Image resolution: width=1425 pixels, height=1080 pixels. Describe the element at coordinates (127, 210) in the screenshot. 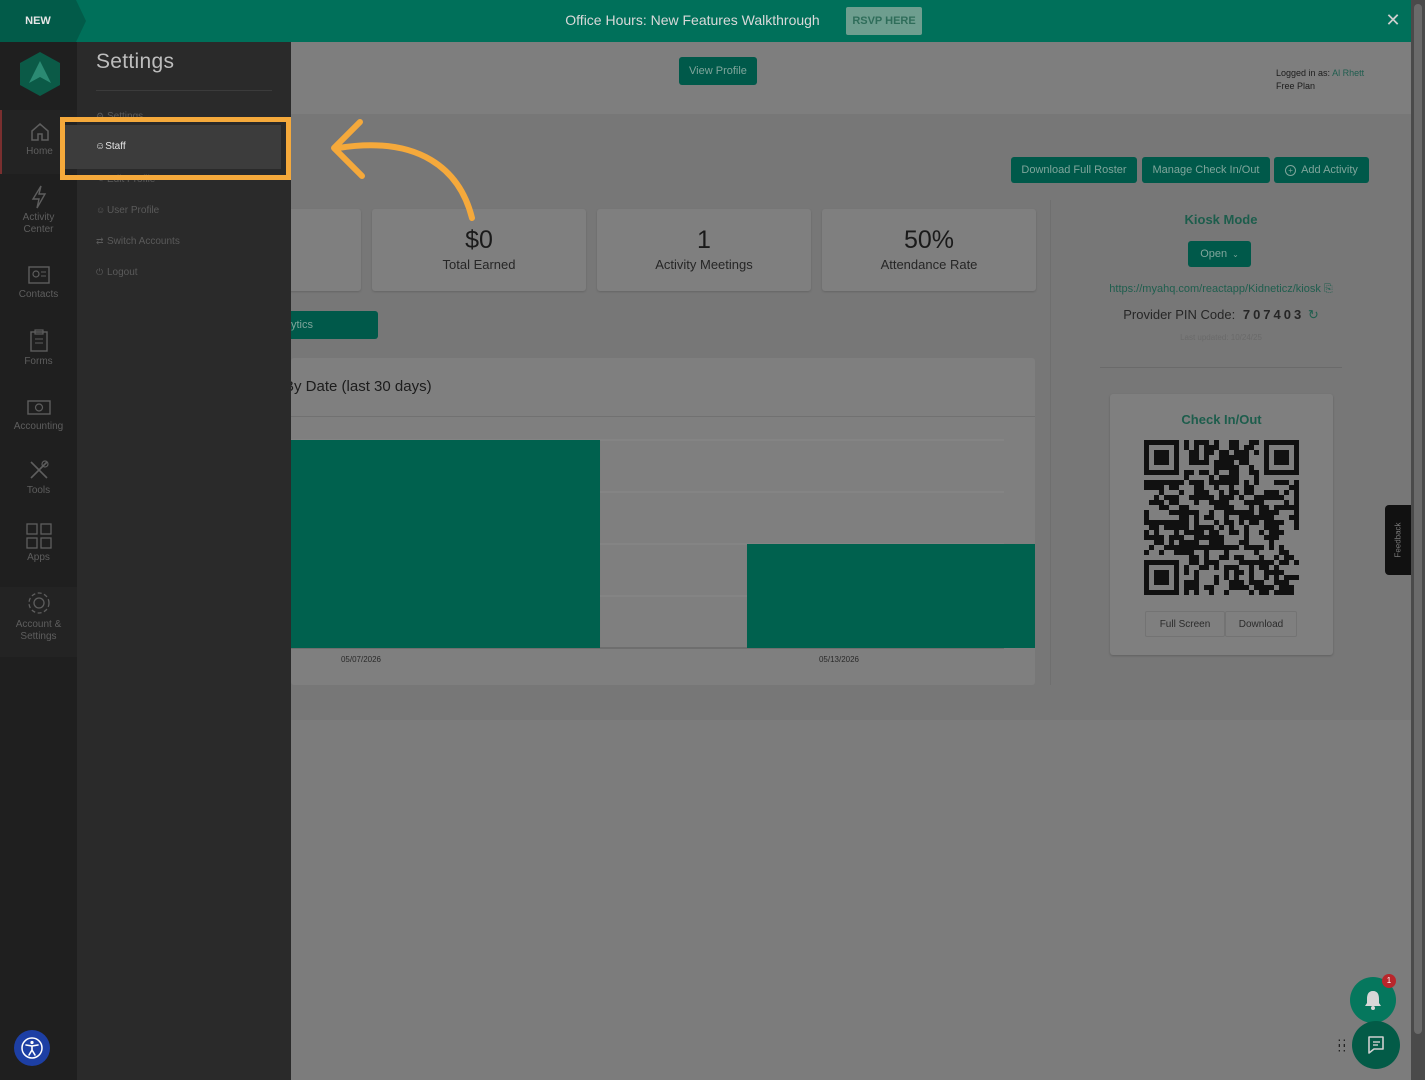

I see `menu-item-user-profile: ☺ User Profile` at that location.